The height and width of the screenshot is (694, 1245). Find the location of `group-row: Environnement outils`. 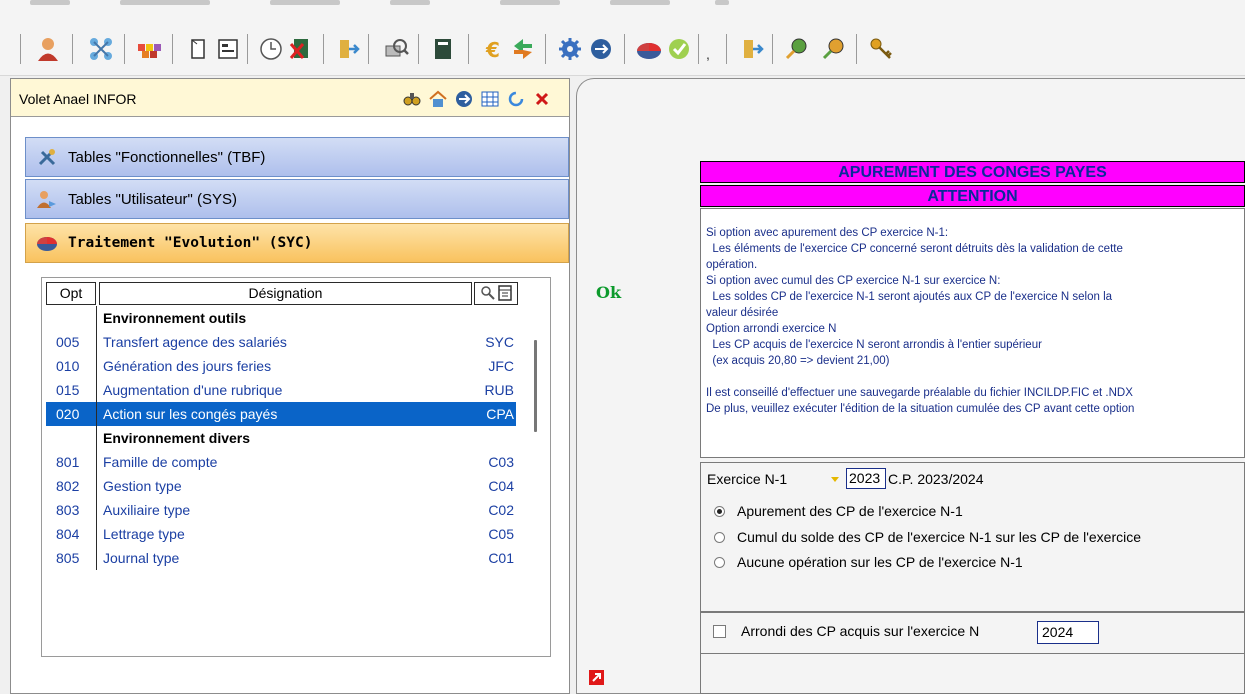

group-row: Environnement outils is located at coordinates (281, 318).